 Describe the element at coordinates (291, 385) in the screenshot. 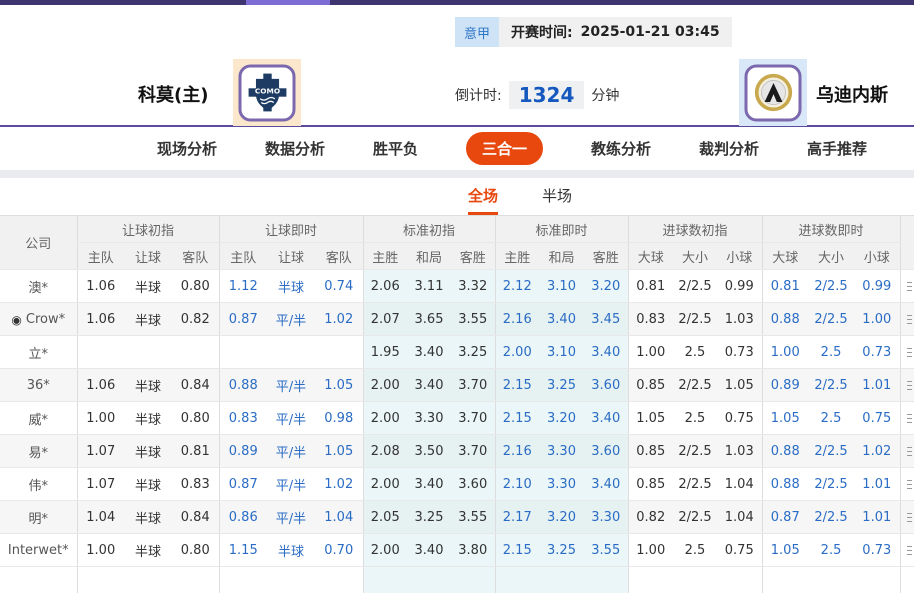

I see `odds-cell: 平/半` at that location.